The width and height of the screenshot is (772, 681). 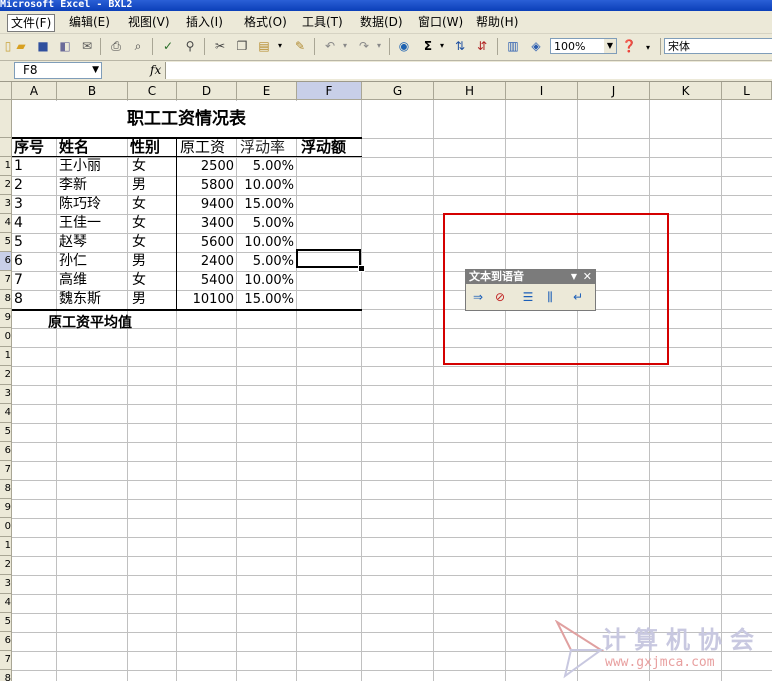 What do you see at coordinates (6, 147) in the screenshot?
I see `row-header` at bounding box center [6, 147].